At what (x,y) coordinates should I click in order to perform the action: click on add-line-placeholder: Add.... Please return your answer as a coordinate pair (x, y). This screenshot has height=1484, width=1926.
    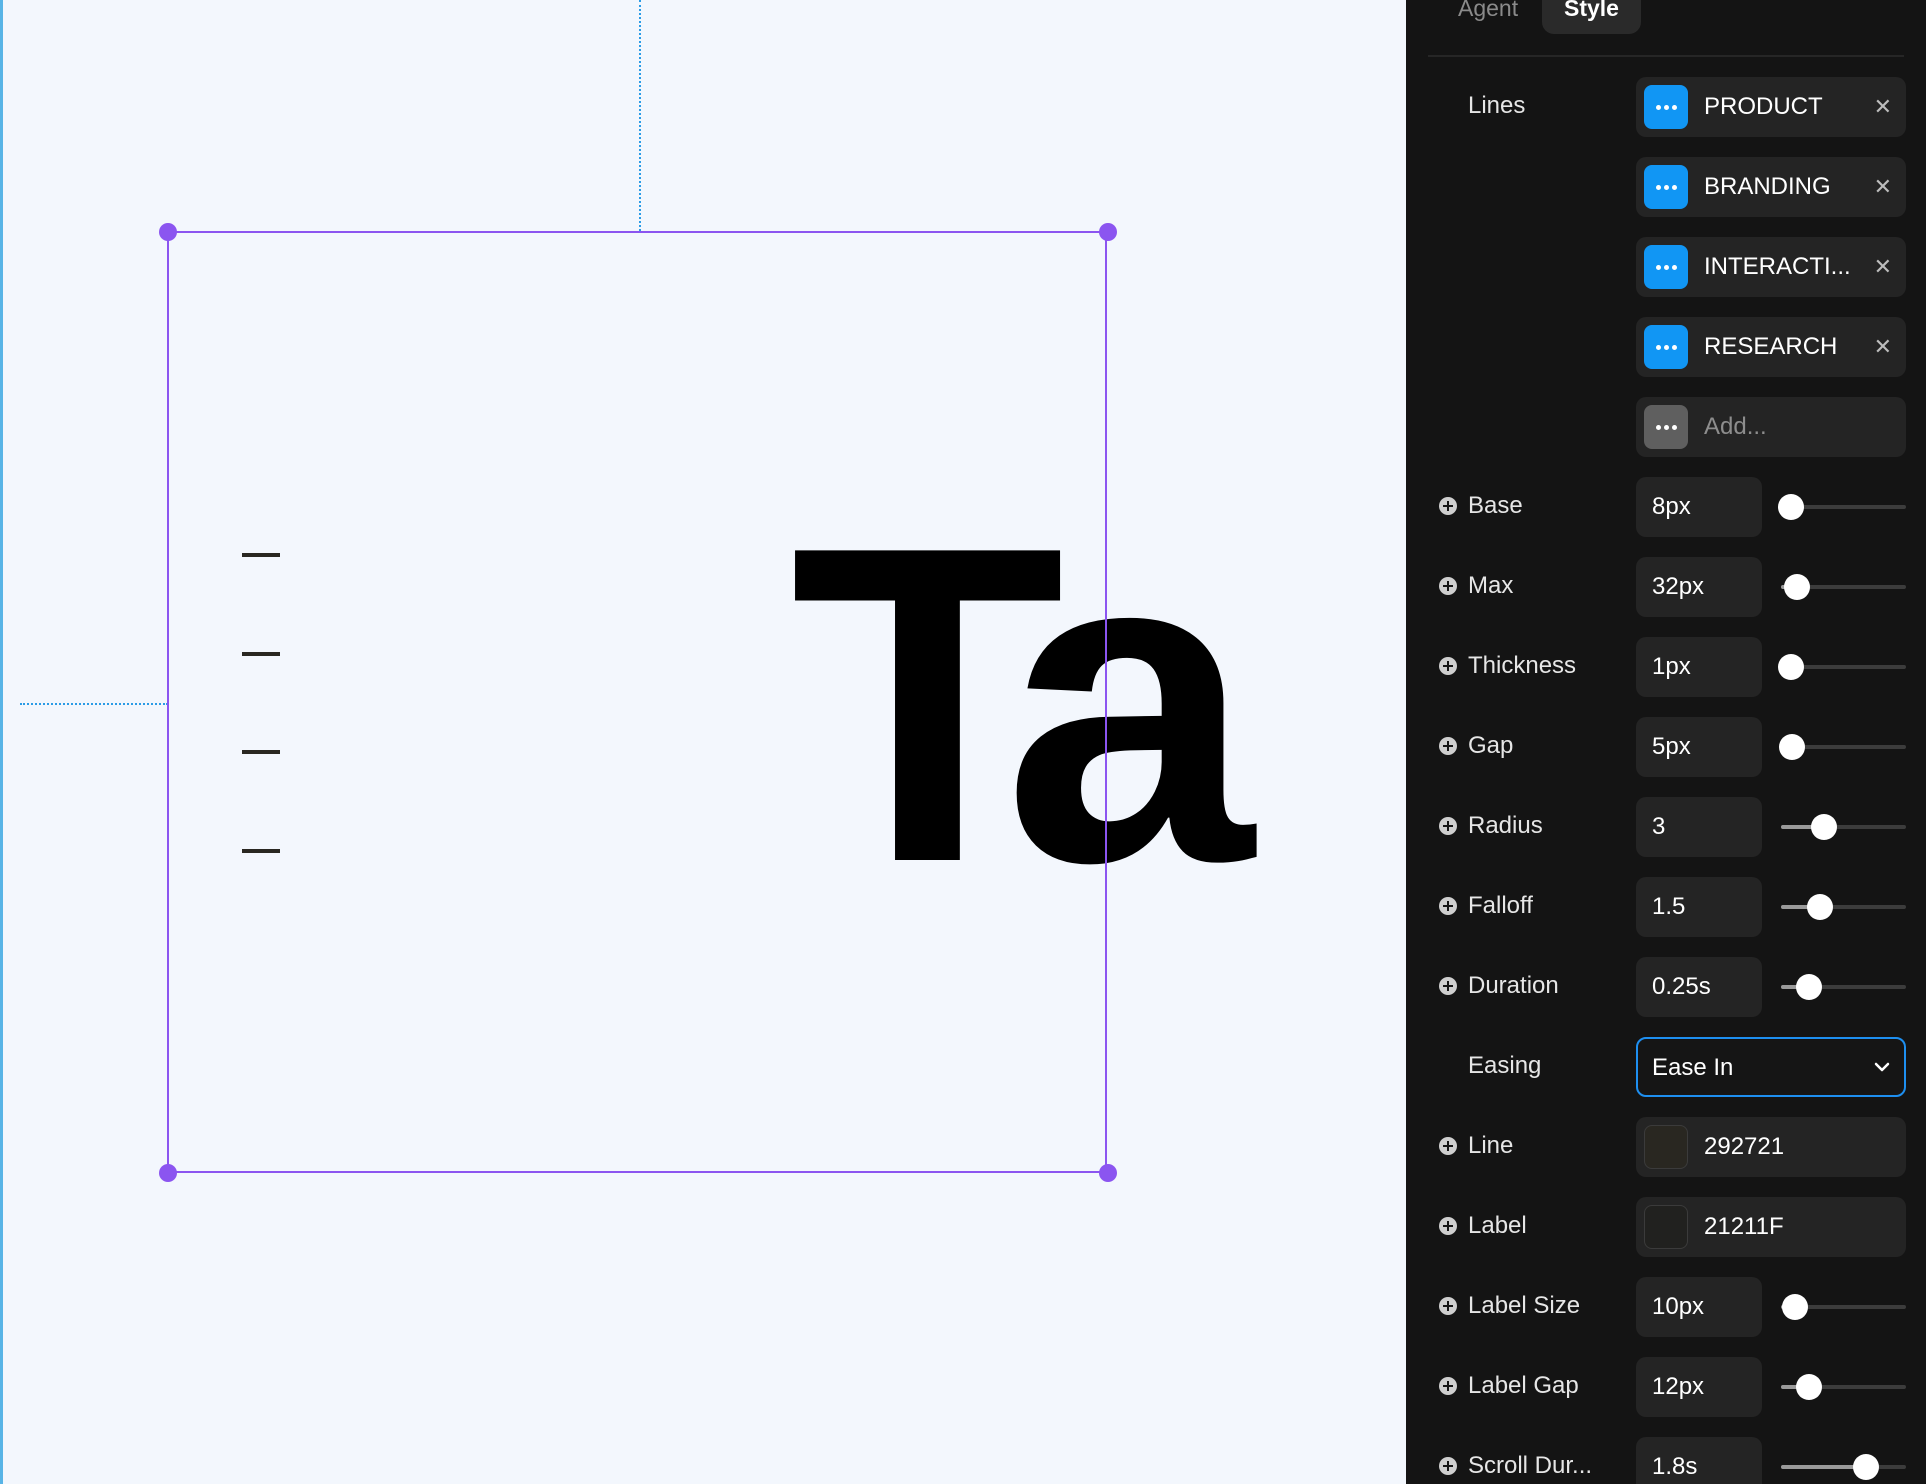
    Looking at the image, I should click on (1735, 426).